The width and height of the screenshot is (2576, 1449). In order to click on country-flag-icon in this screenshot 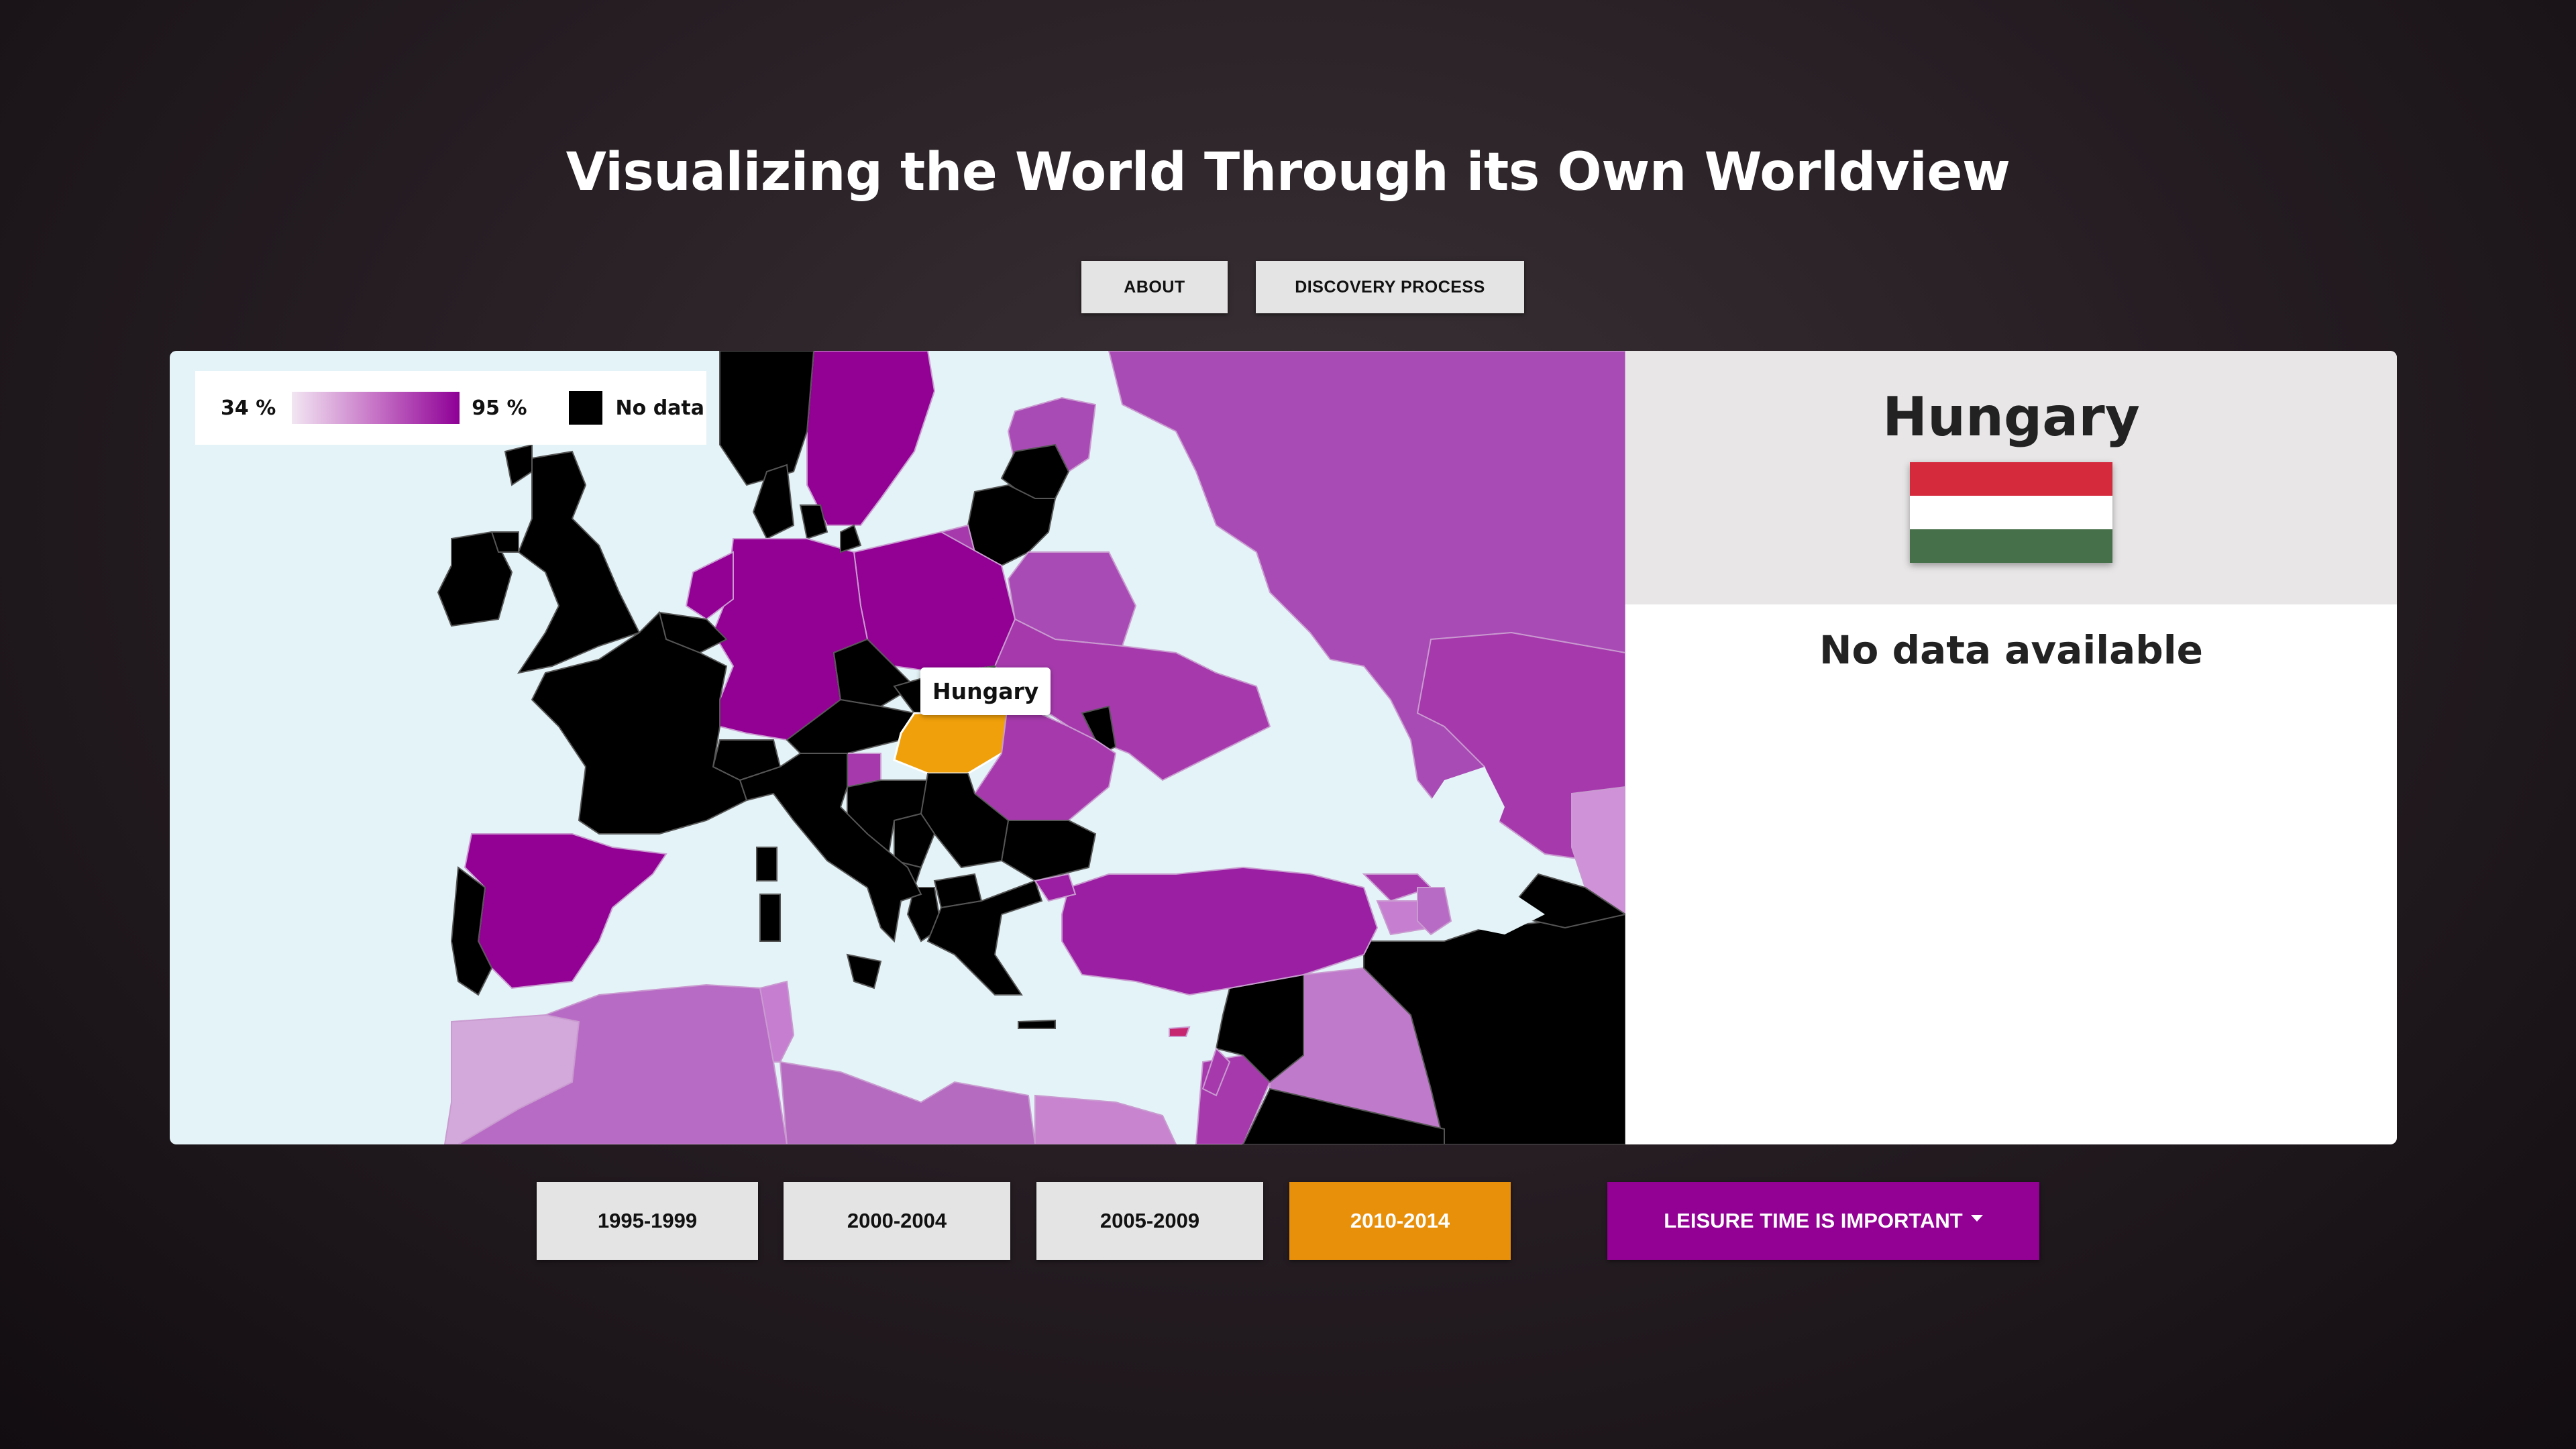, I will do `click(2011, 512)`.